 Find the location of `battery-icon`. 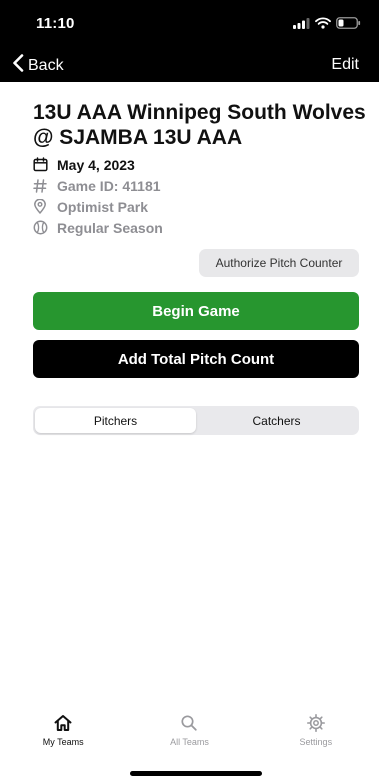

battery-icon is located at coordinates (348, 25).